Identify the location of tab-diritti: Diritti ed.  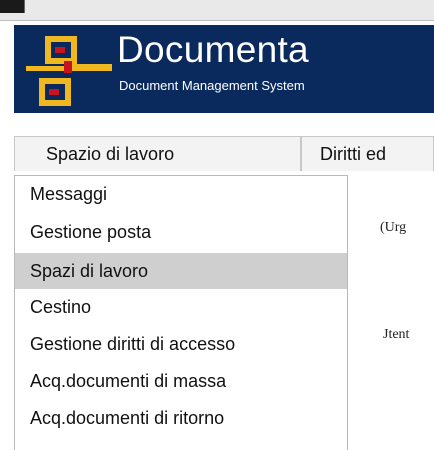
(367, 153).